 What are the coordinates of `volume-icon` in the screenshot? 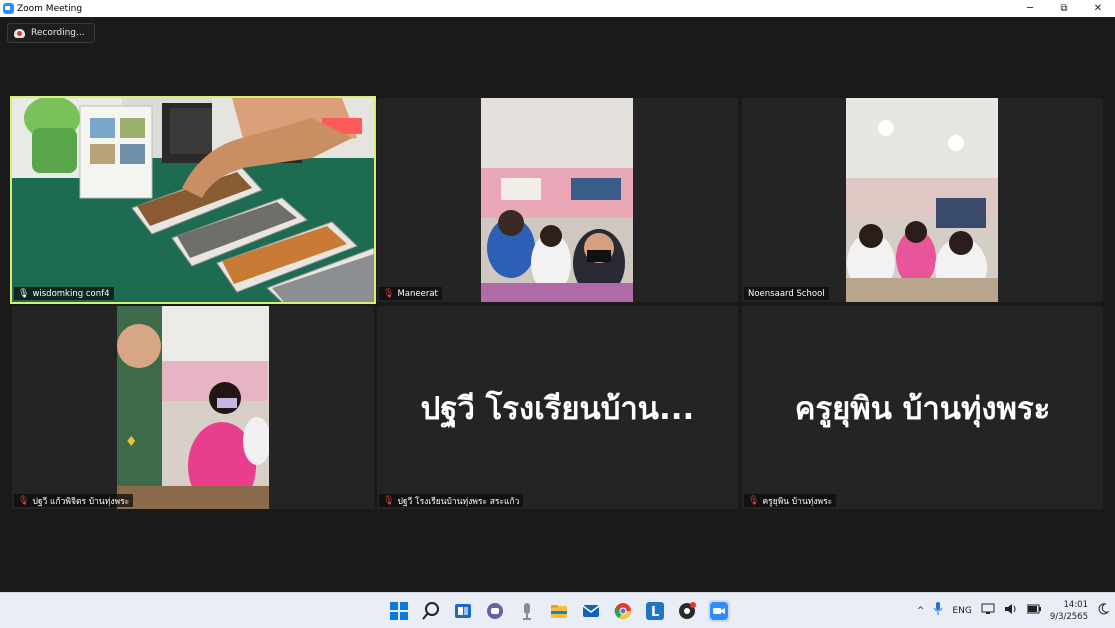 It's located at (1011, 610).